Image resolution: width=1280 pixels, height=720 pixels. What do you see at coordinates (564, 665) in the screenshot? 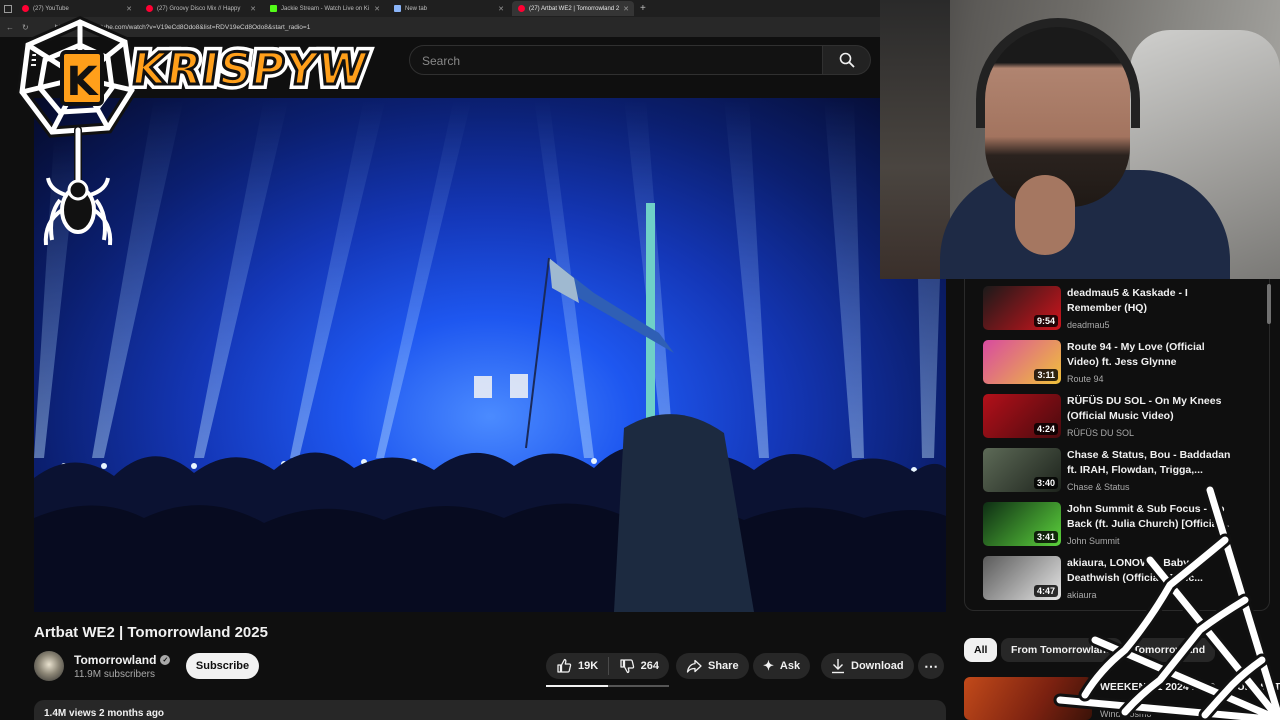
I see `thumbs-up-icon` at bounding box center [564, 665].